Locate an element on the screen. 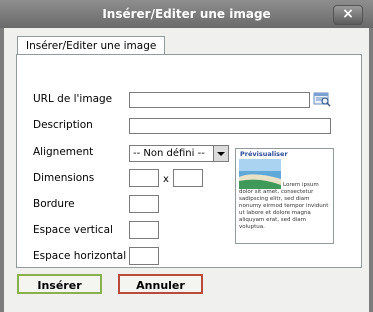 The width and height of the screenshot is (373, 312). close-button: × is located at coordinates (348, 15).